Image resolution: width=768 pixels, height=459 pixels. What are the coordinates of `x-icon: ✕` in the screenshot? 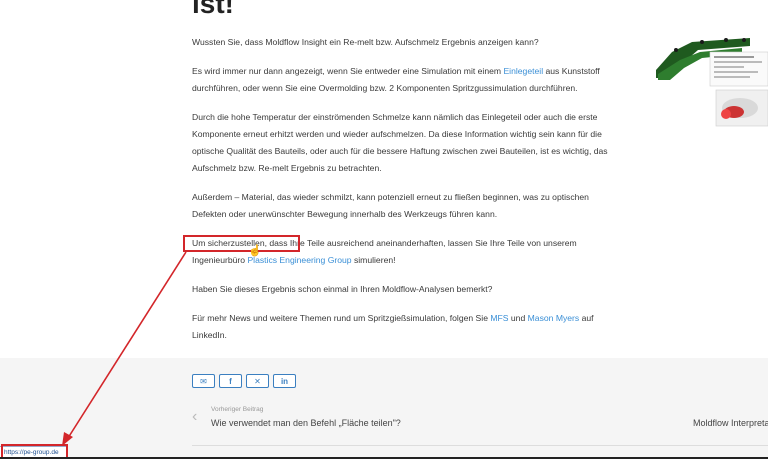 It's located at (257, 381).